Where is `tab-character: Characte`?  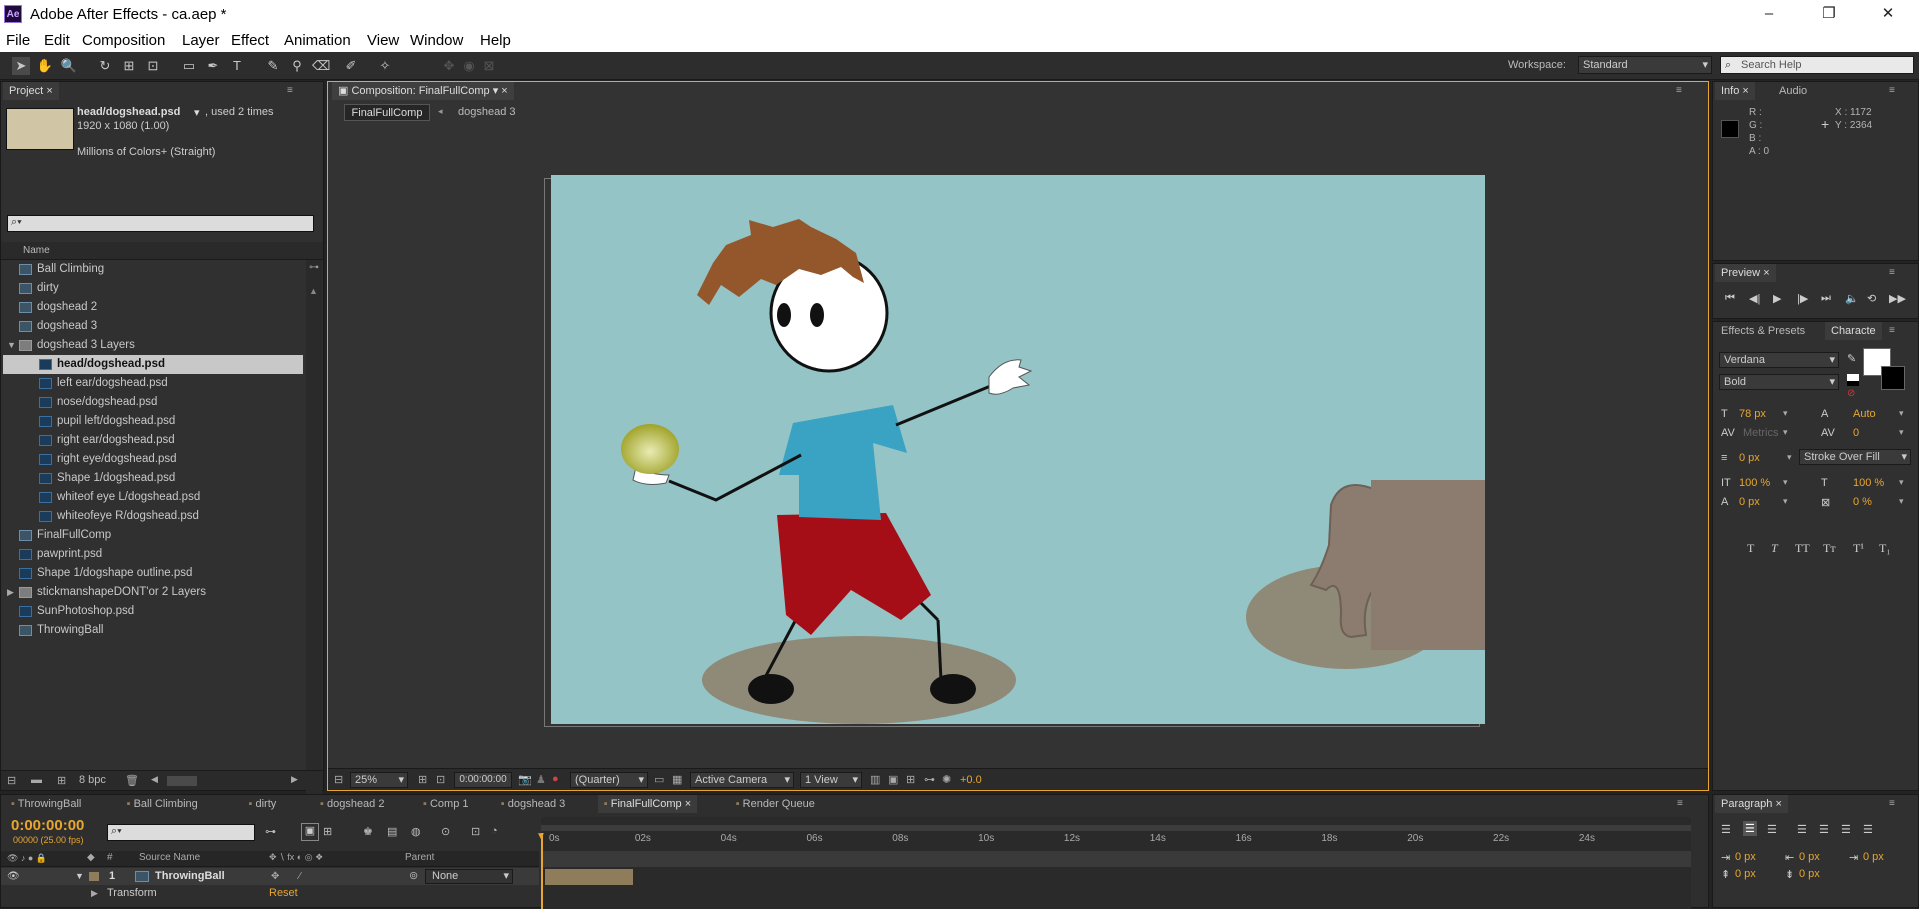
tab-character: Characte is located at coordinates (1853, 331).